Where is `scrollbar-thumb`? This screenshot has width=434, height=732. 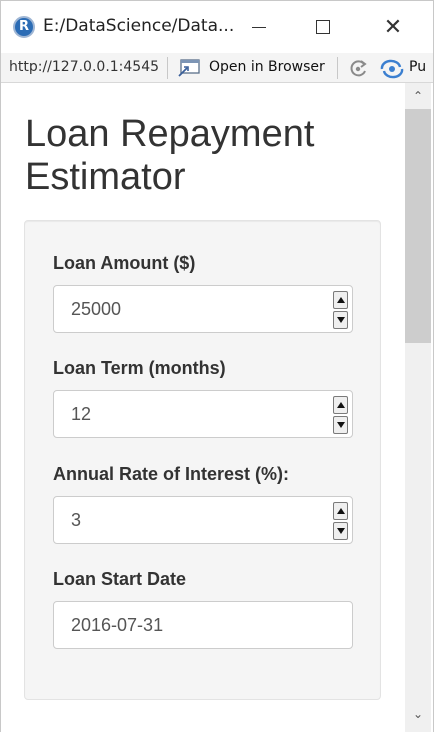
scrollbar-thumb is located at coordinates (418, 226).